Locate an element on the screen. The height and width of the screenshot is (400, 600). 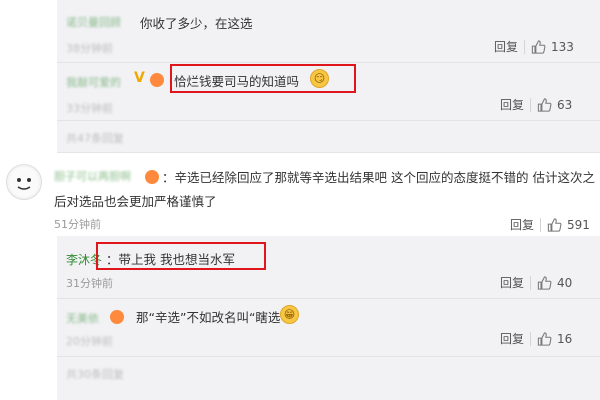
like-button: 133 is located at coordinates (552, 47).